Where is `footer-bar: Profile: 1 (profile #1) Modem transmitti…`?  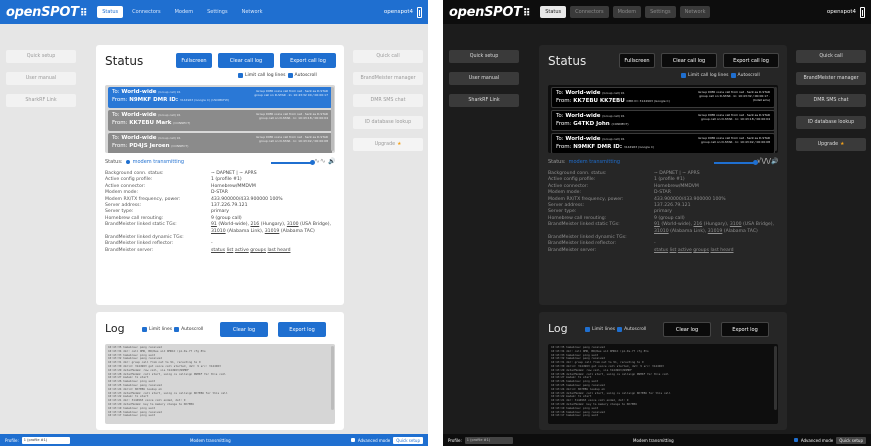 footer-bar: Profile: 1 (profile #1) Modem transmitti… is located at coordinates (657, 440).